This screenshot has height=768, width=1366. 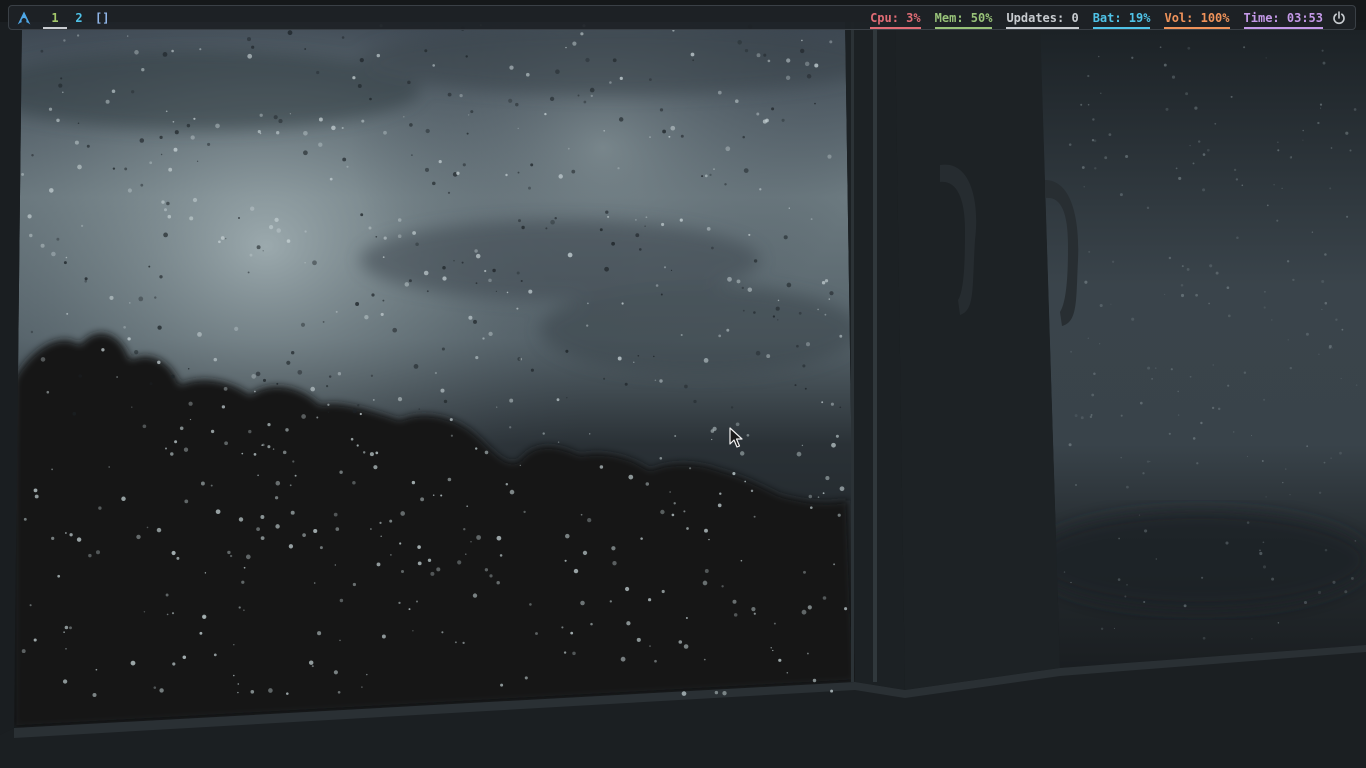 I want to click on cpu-module: Cpu: 3%, so click(x=895, y=17).